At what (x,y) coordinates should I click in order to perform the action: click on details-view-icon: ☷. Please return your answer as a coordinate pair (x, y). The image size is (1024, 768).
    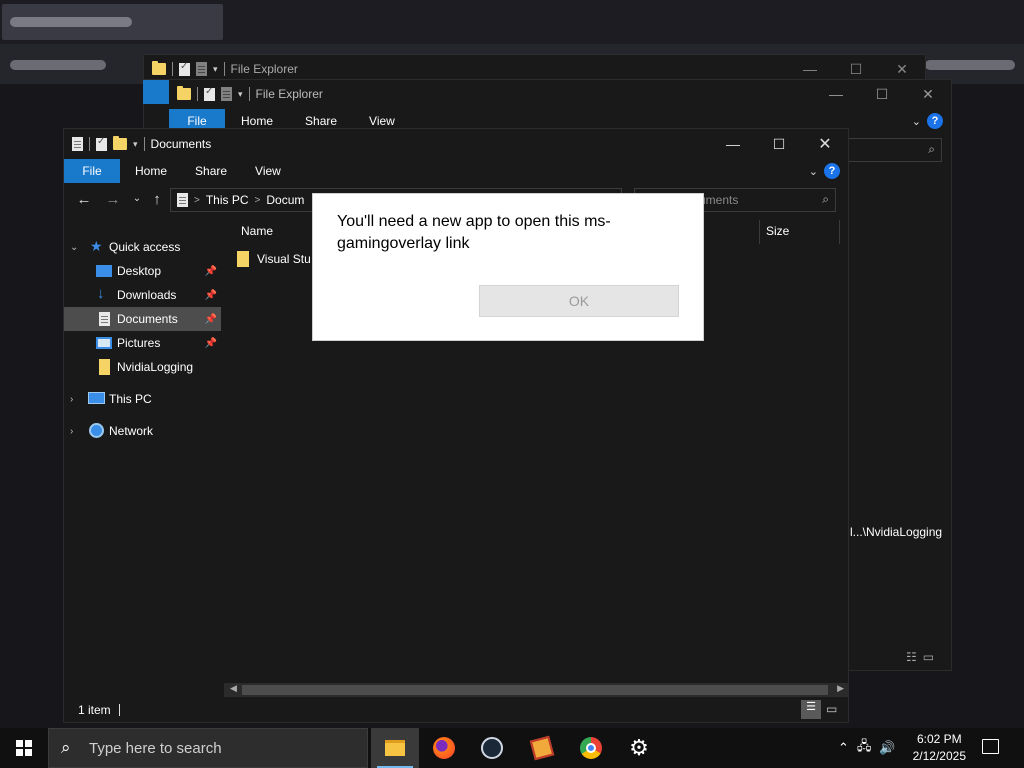
    Looking at the image, I should click on (911, 657).